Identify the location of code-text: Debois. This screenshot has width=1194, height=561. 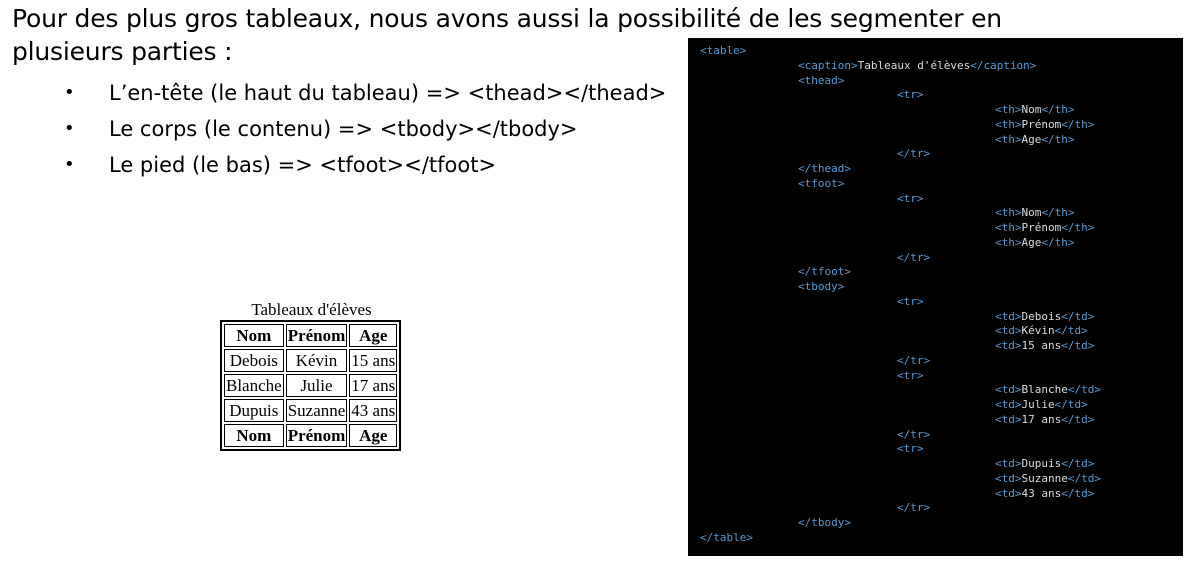
(1041, 316).